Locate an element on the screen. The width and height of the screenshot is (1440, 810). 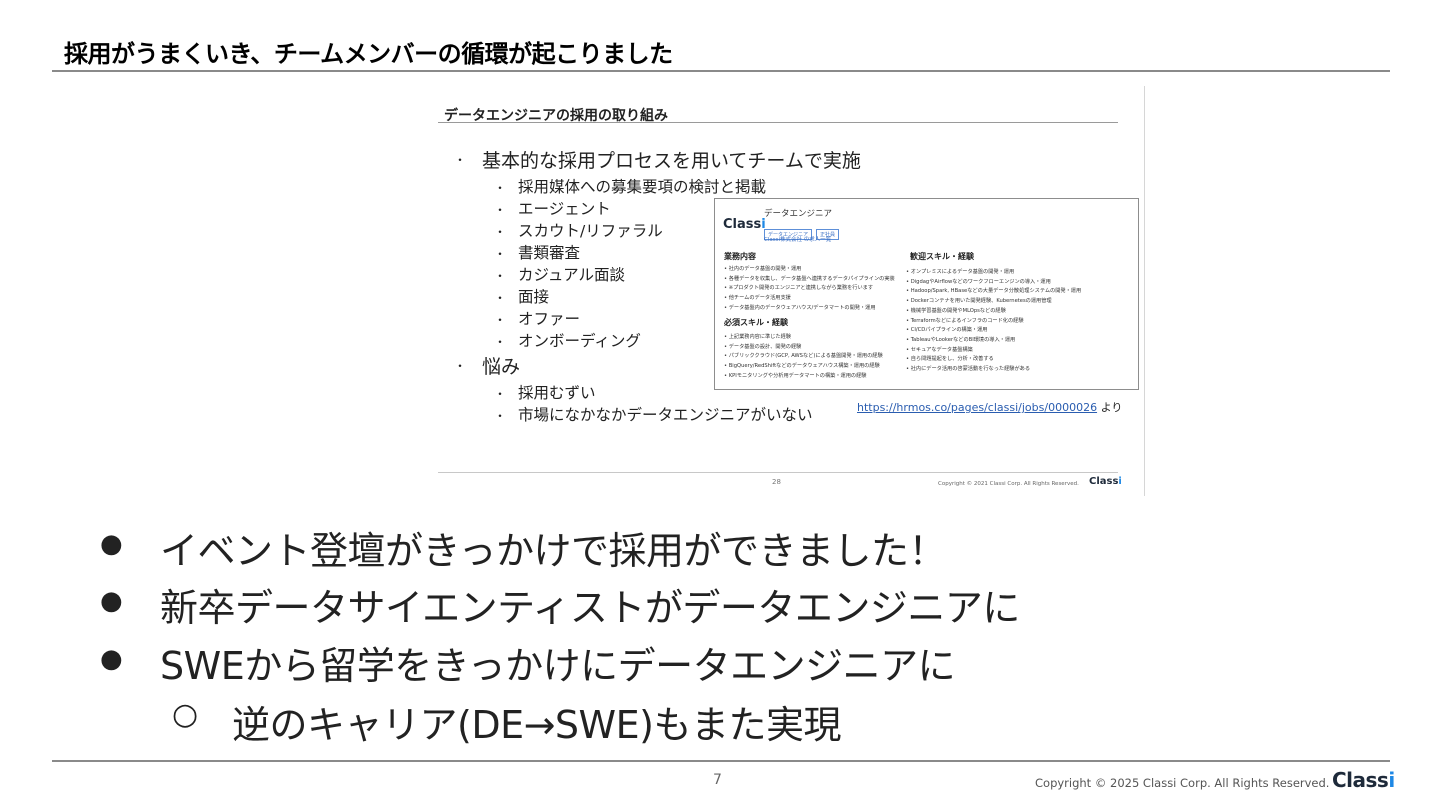
main-bullet: ● 新卒データサイエンティストがデータエンジニアに is located at coordinates (560, 604).